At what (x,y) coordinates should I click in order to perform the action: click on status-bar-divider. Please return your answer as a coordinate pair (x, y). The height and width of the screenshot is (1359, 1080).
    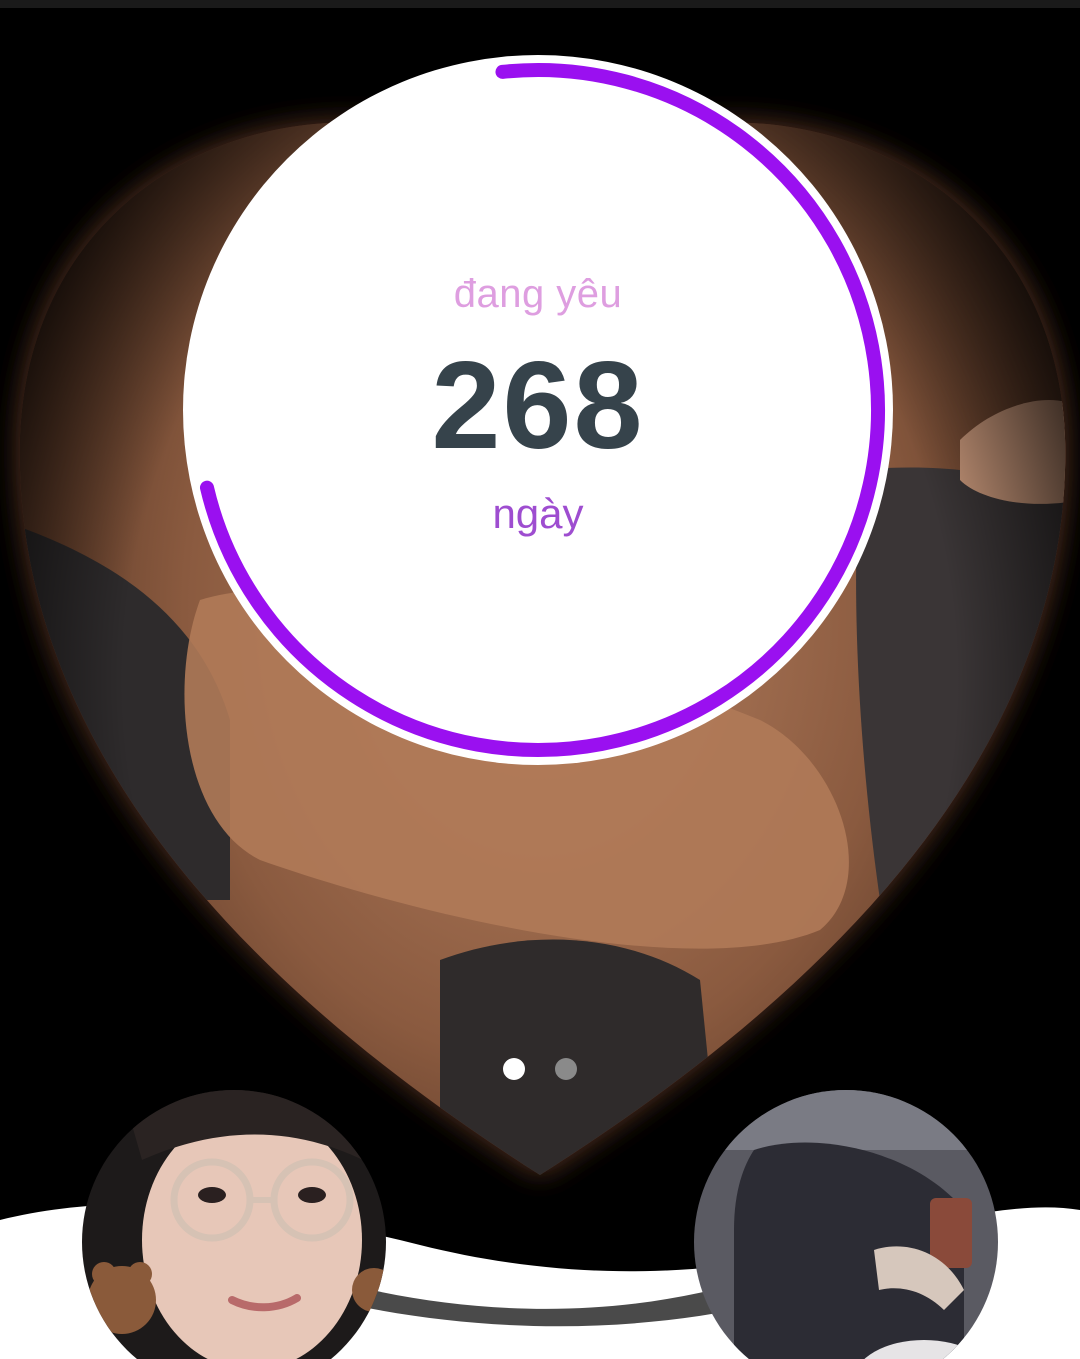
    Looking at the image, I should click on (540, 4).